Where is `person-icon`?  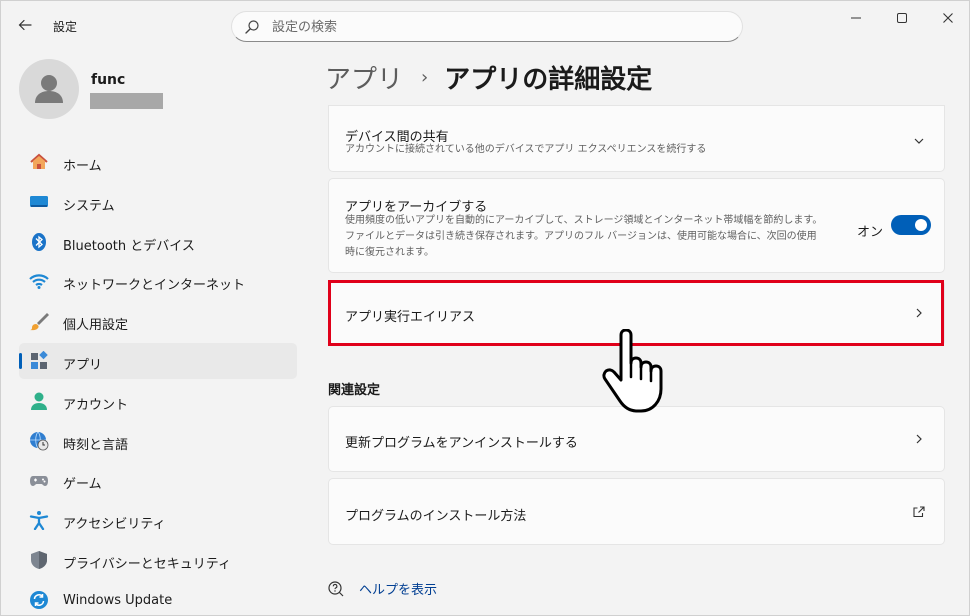
person-icon is located at coordinates (49, 89).